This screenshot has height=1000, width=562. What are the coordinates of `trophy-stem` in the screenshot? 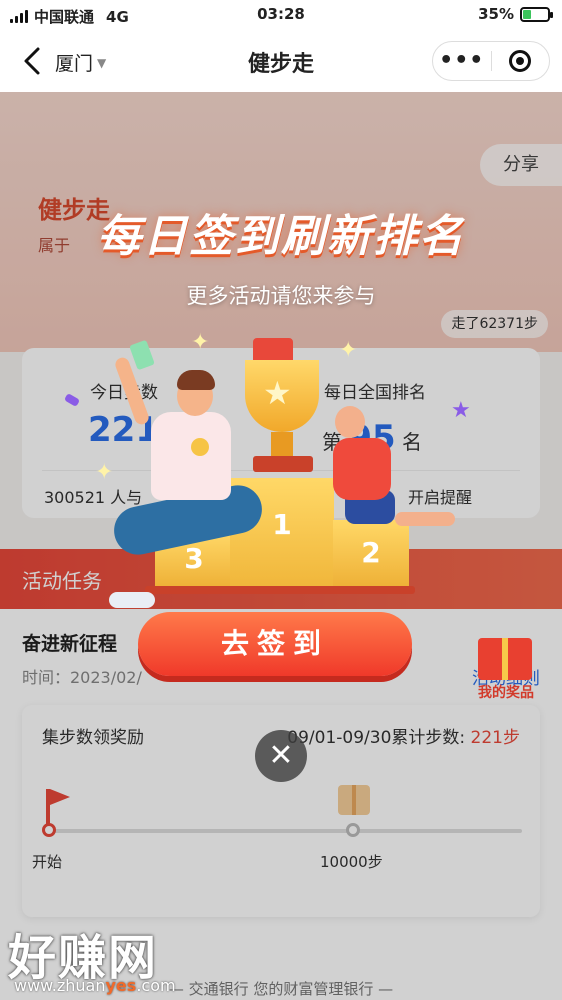 It's located at (282, 445).